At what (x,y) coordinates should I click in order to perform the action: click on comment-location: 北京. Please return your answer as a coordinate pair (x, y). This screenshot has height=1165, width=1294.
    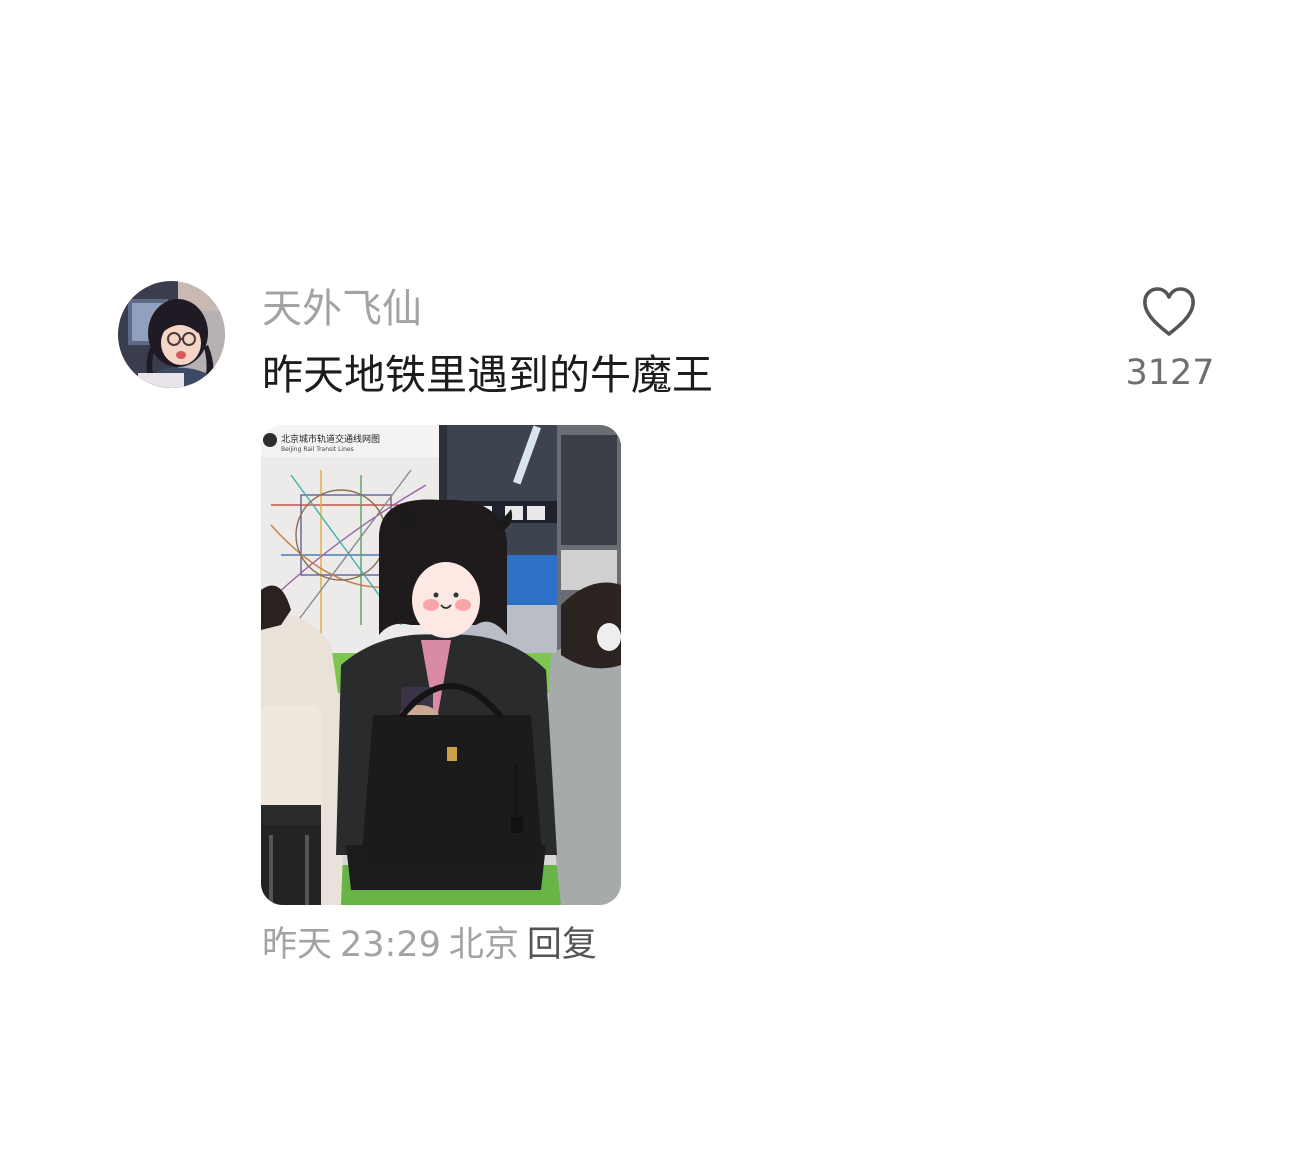
    Looking at the image, I should click on (483, 945).